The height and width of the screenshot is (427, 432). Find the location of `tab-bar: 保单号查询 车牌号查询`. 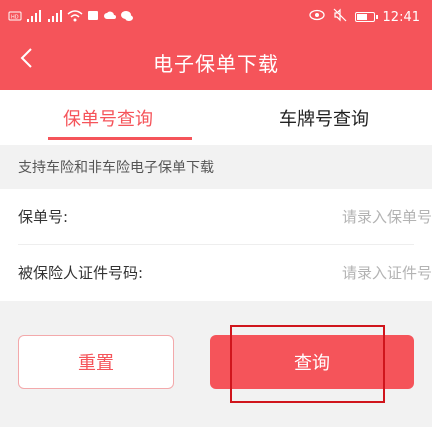

tab-bar: 保单号查询 车牌号查询 is located at coordinates (216, 117).